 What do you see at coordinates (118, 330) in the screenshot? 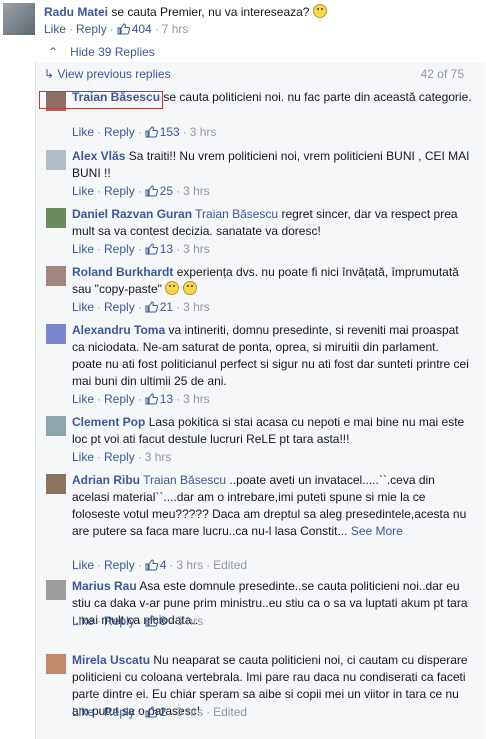
I see `reply-author: Alexandru Toma` at bounding box center [118, 330].